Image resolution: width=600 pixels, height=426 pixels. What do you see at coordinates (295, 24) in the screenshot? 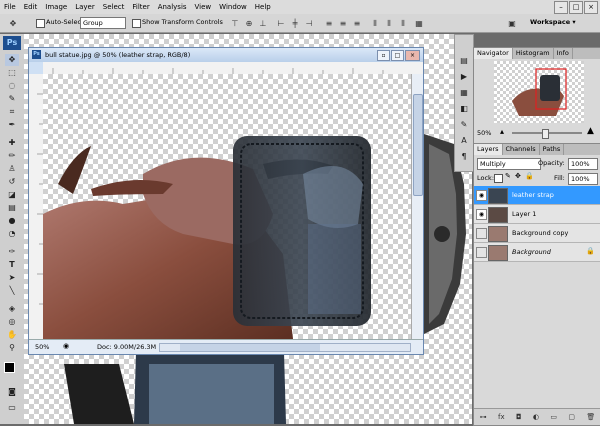
I see `align-center-icon: ╪` at bounding box center [295, 24].